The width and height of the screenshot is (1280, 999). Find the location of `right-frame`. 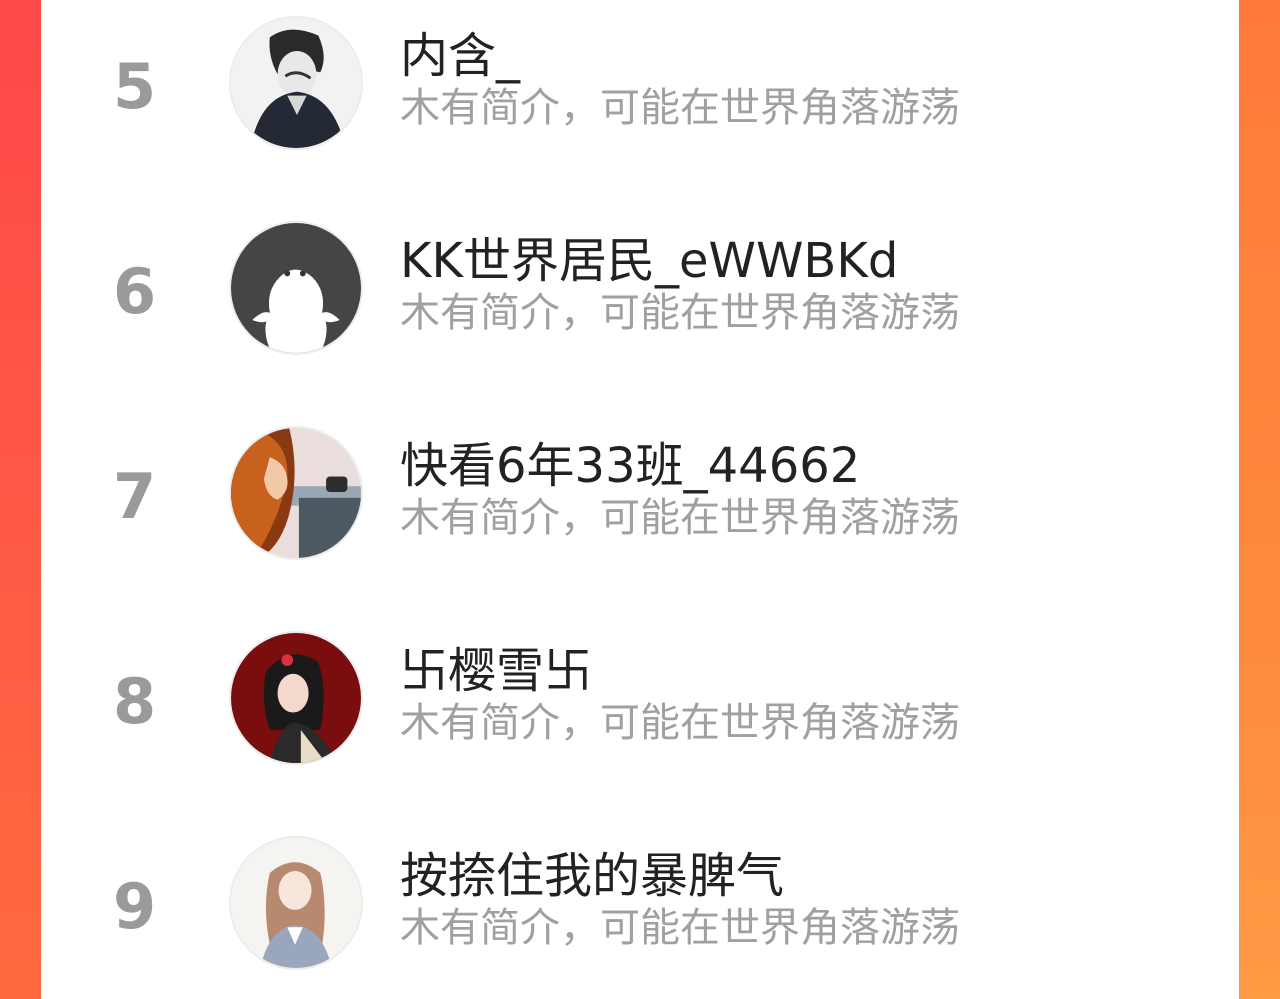

right-frame is located at coordinates (1259, 499).